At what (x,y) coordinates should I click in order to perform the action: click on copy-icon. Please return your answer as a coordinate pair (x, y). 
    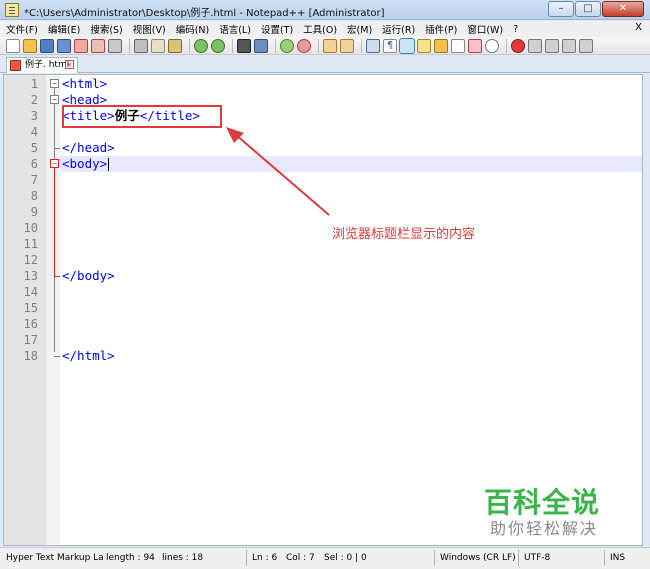
    Looking at the image, I should click on (158, 45).